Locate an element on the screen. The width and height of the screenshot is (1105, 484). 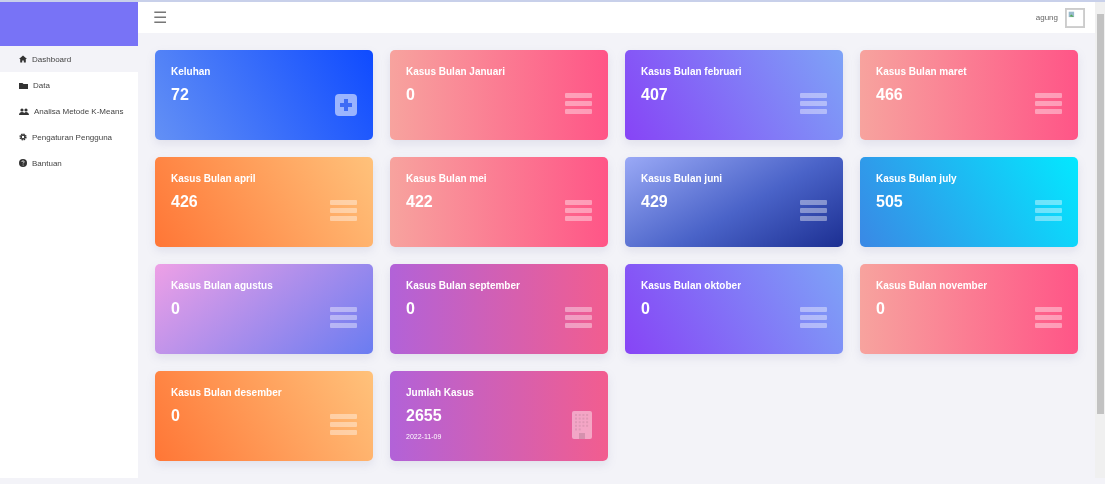
card-title: Kasus Bulan april is located at coordinates (213, 178).